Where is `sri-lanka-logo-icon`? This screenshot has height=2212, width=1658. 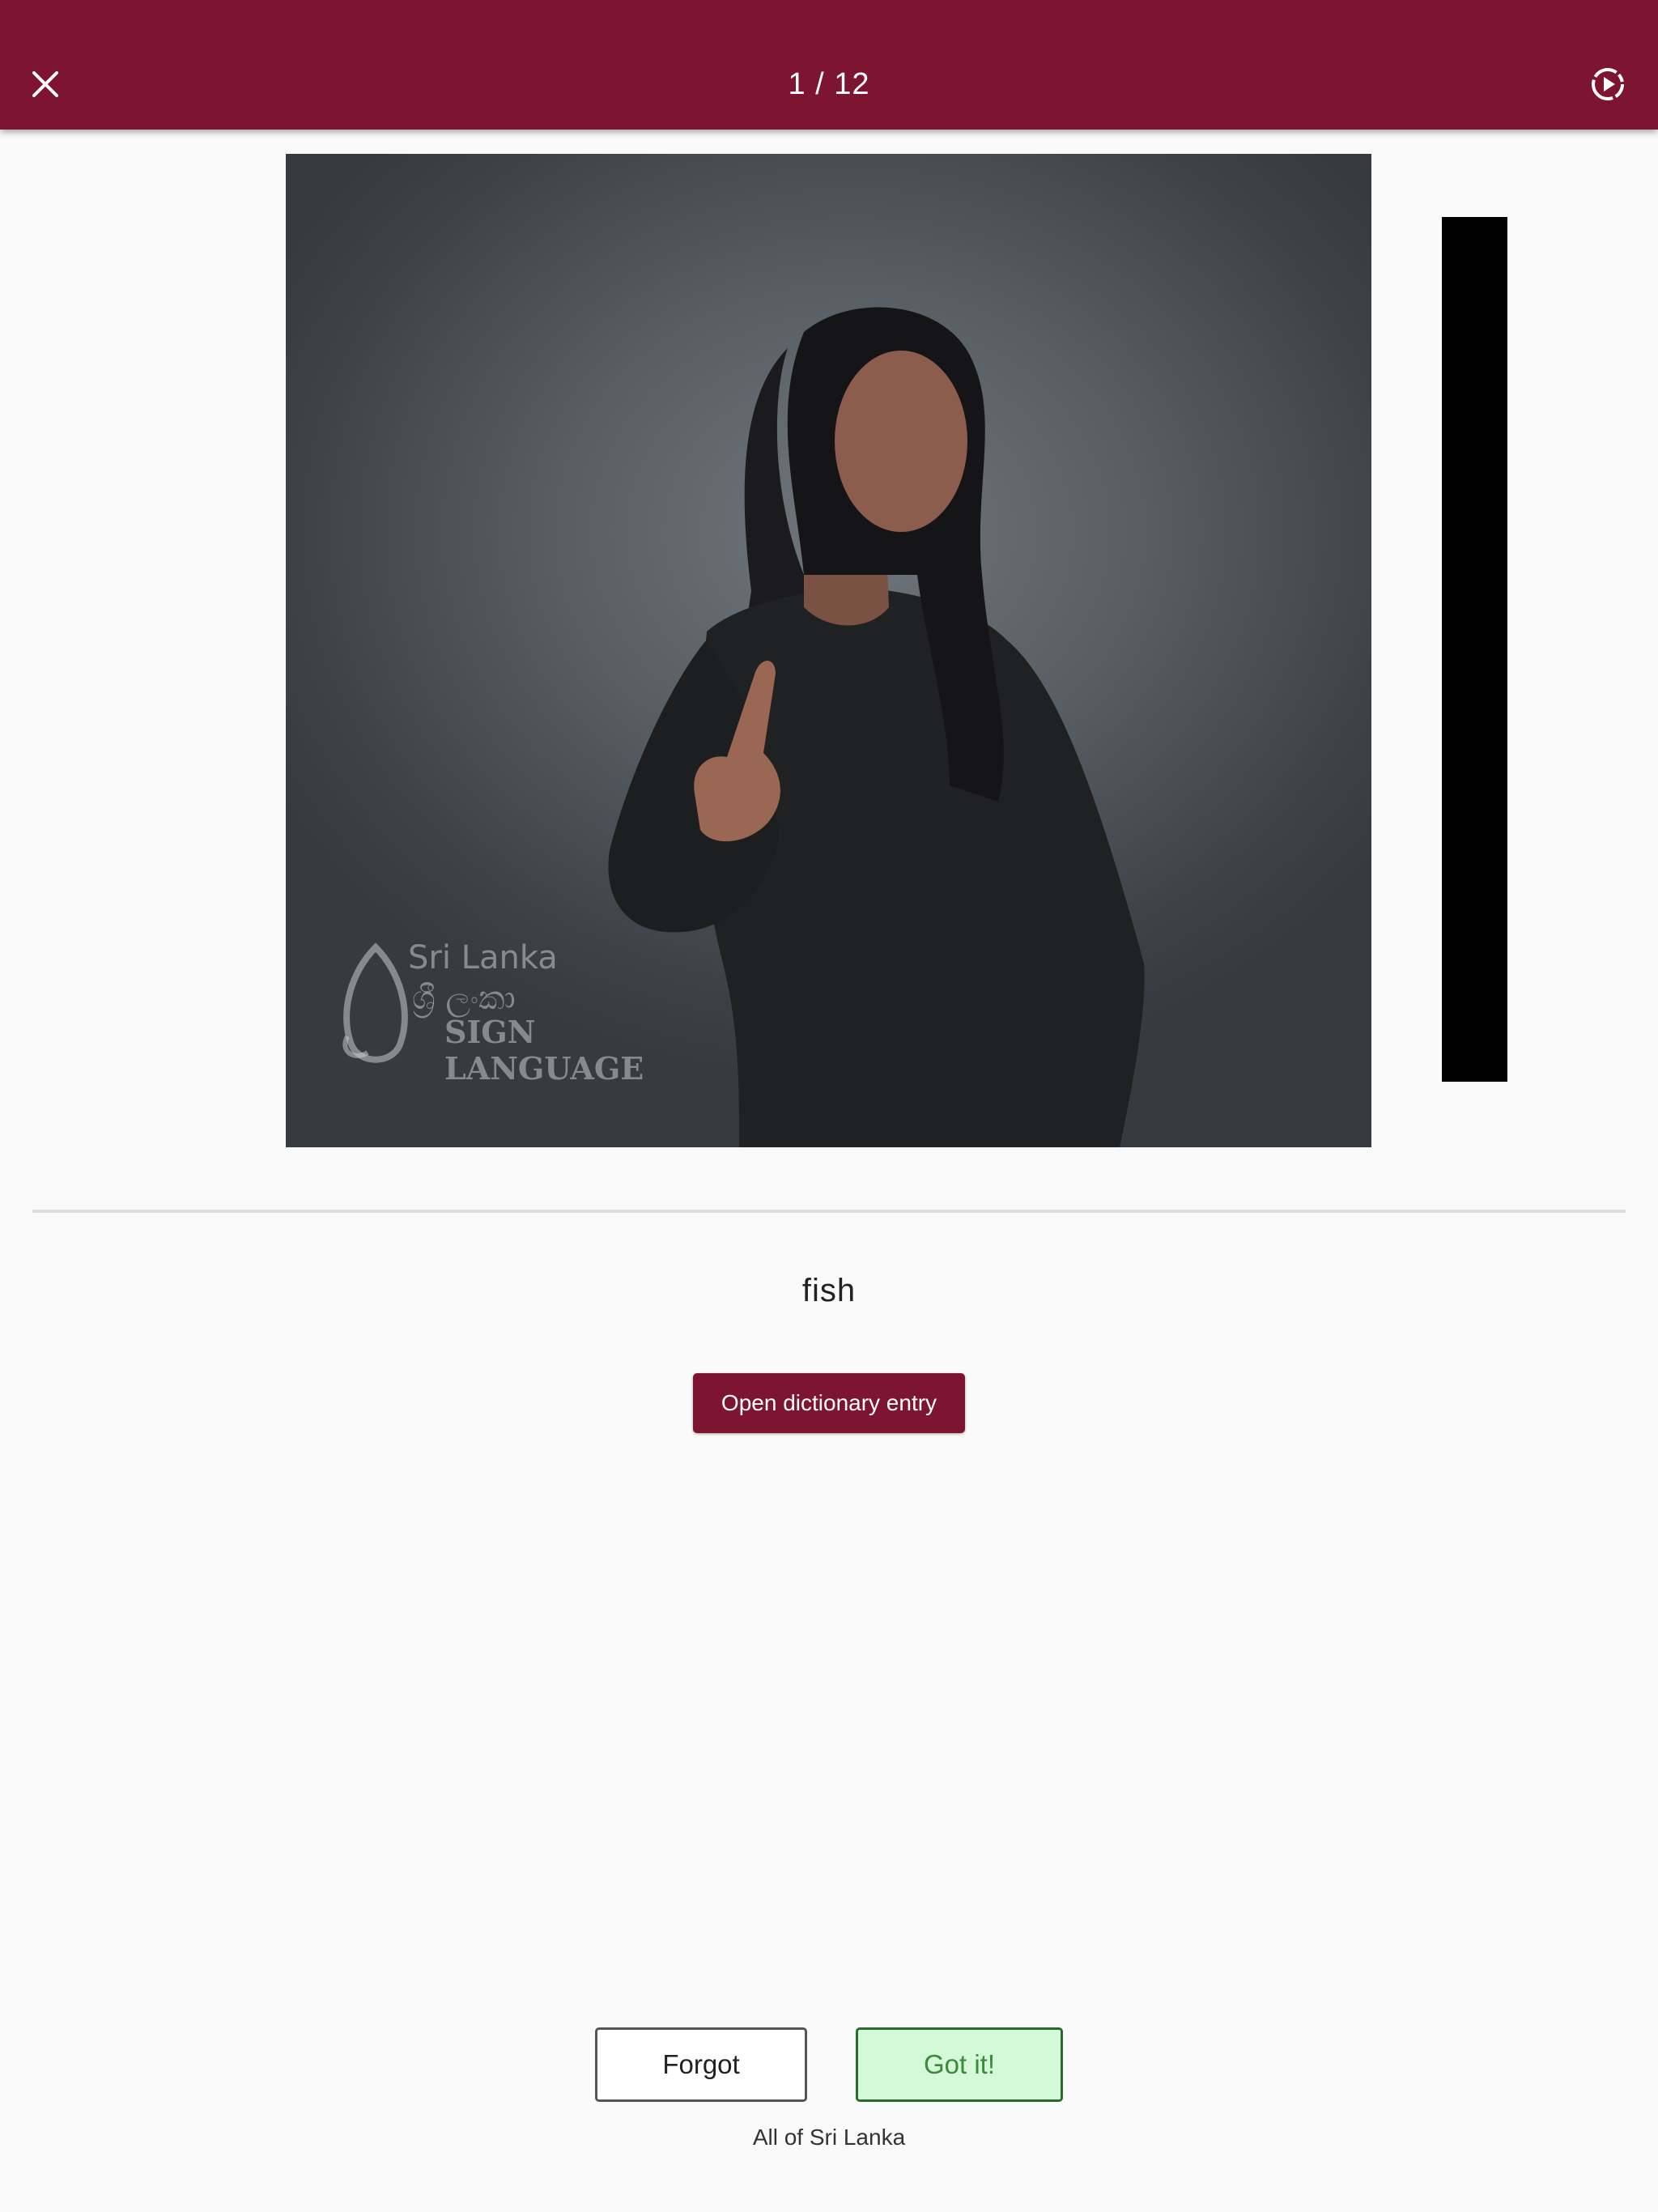 sri-lanka-logo-icon is located at coordinates (375, 1003).